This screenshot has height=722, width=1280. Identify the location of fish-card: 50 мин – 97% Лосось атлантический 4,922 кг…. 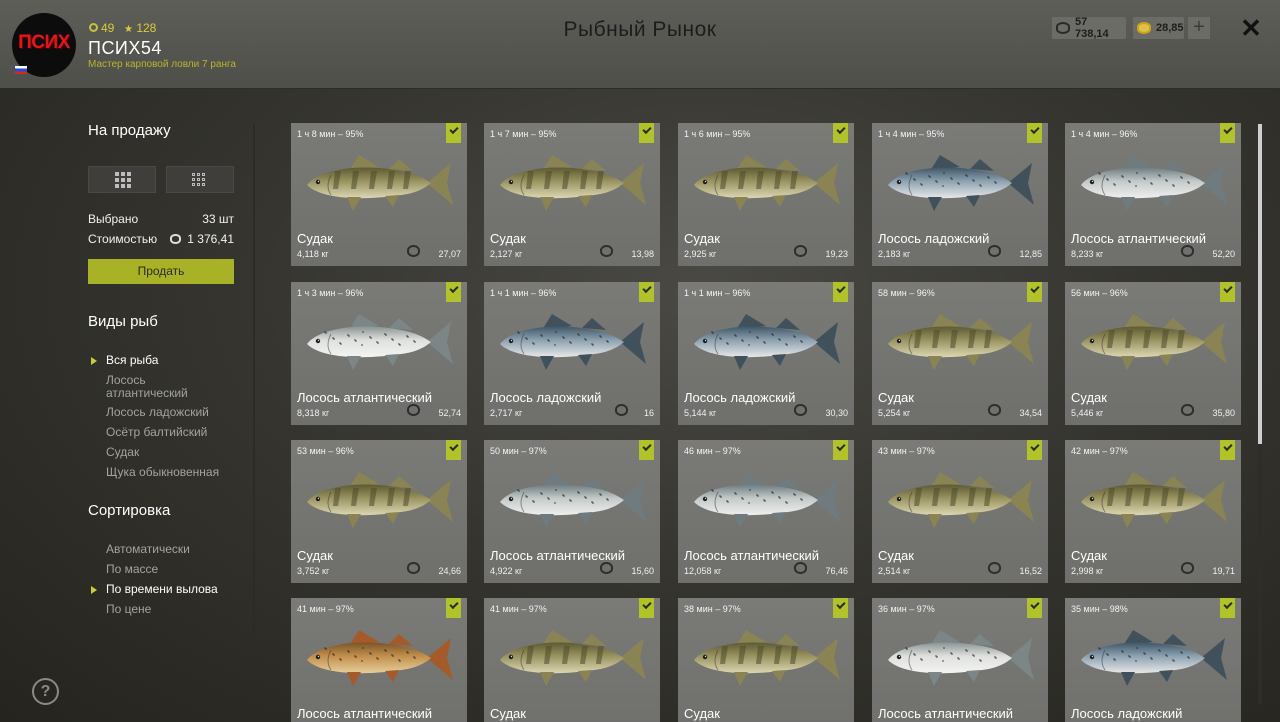
(572, 511).